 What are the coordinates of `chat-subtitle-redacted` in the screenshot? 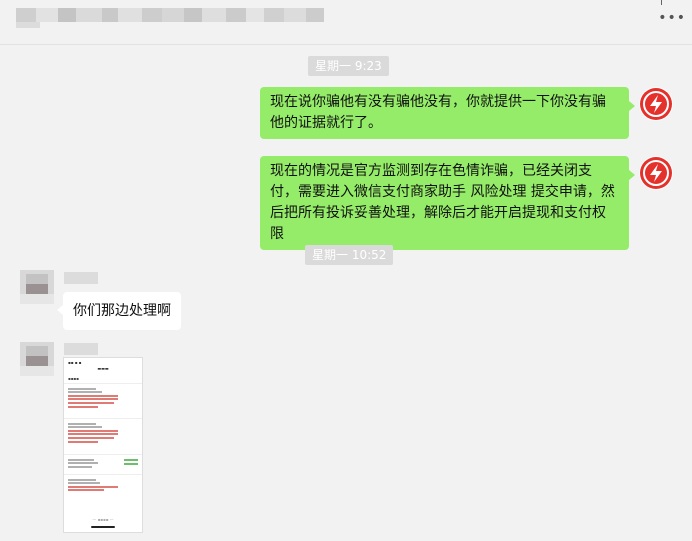 It's located at (28, 25).